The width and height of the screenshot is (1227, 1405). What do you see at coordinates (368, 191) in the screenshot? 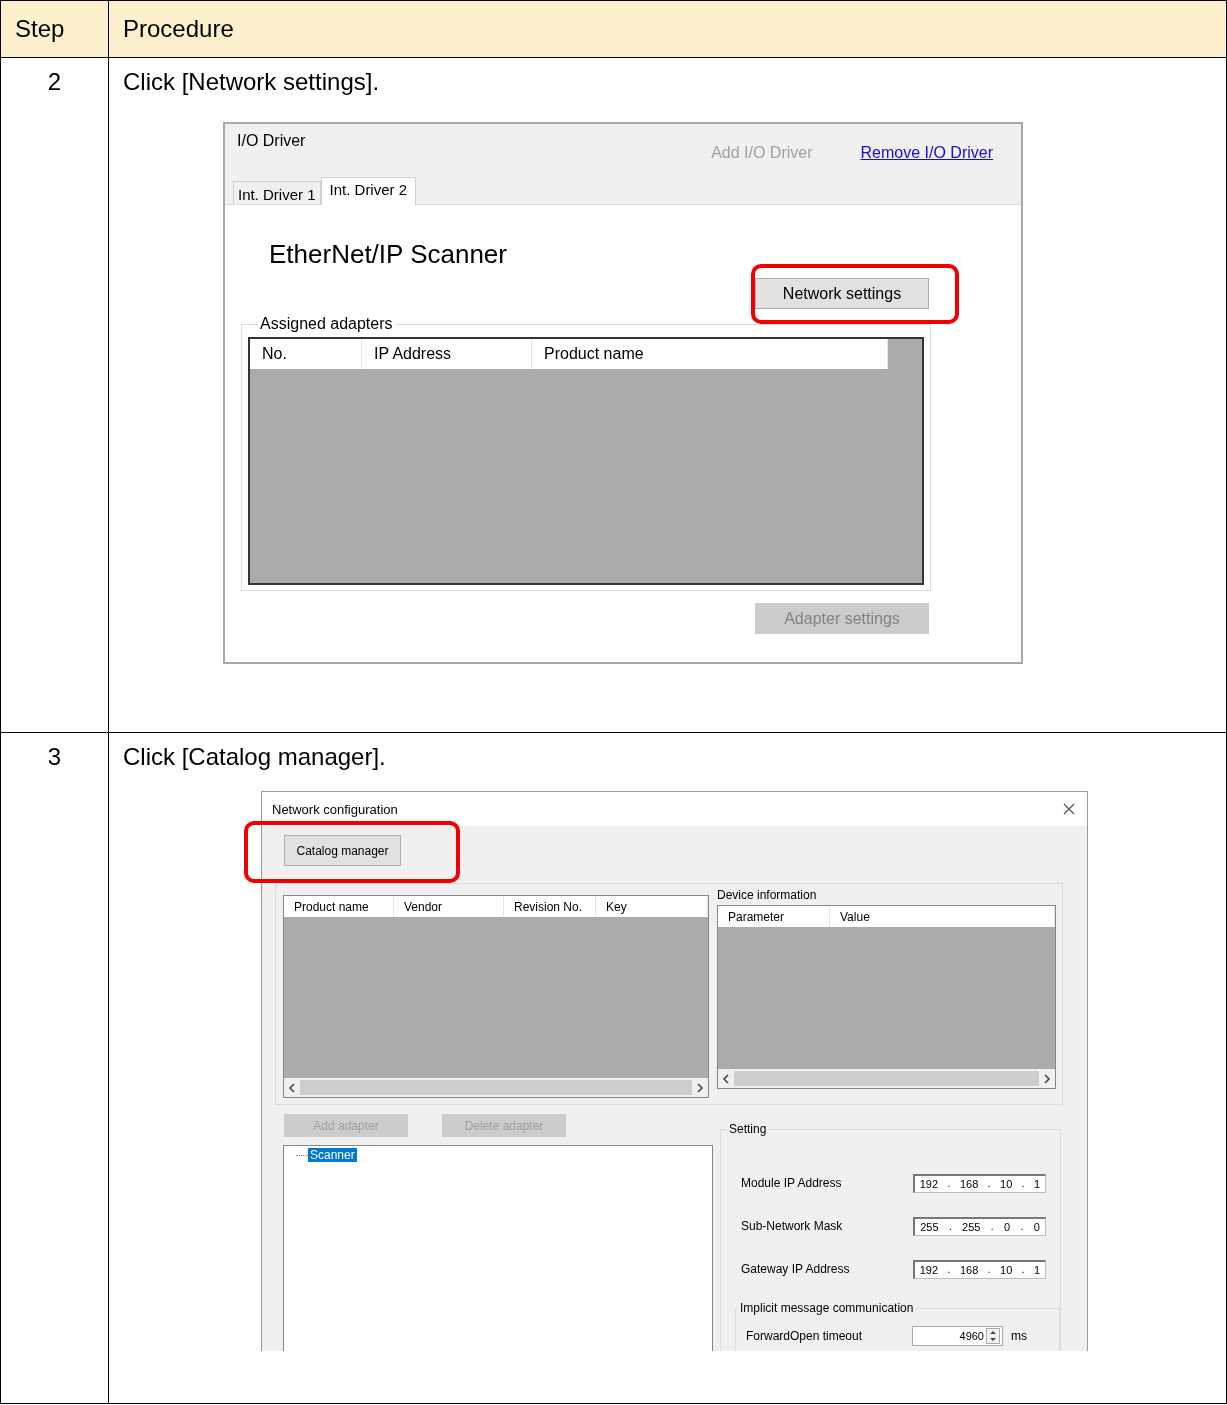
I see `driver-tab: Int. Driver 2` at bounding box center [368, 191].